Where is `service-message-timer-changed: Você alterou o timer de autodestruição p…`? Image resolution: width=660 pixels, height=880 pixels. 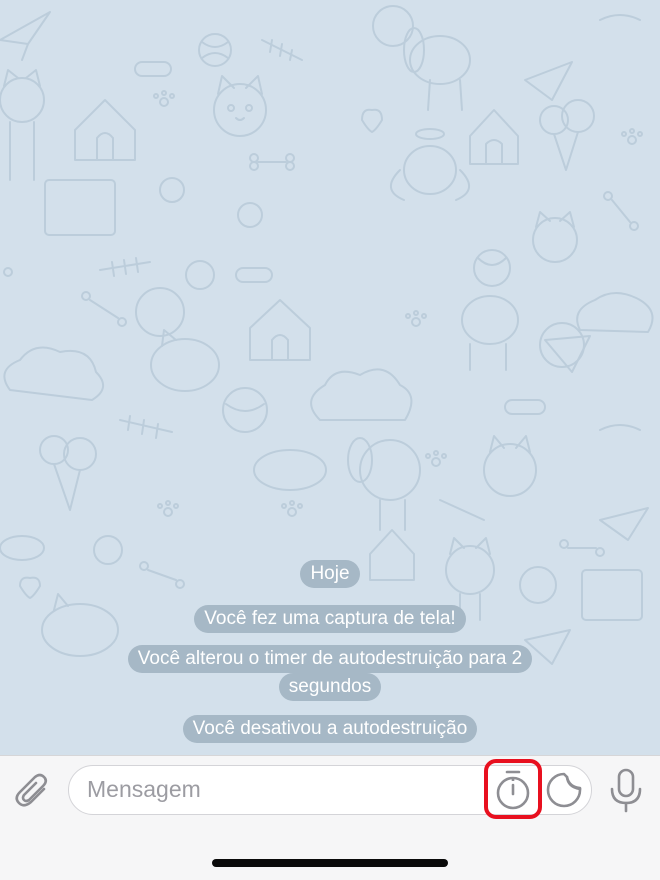 service-message-timer-changed: Você alterou o timer de autodestruição p… is located at coordinates (330, 673).